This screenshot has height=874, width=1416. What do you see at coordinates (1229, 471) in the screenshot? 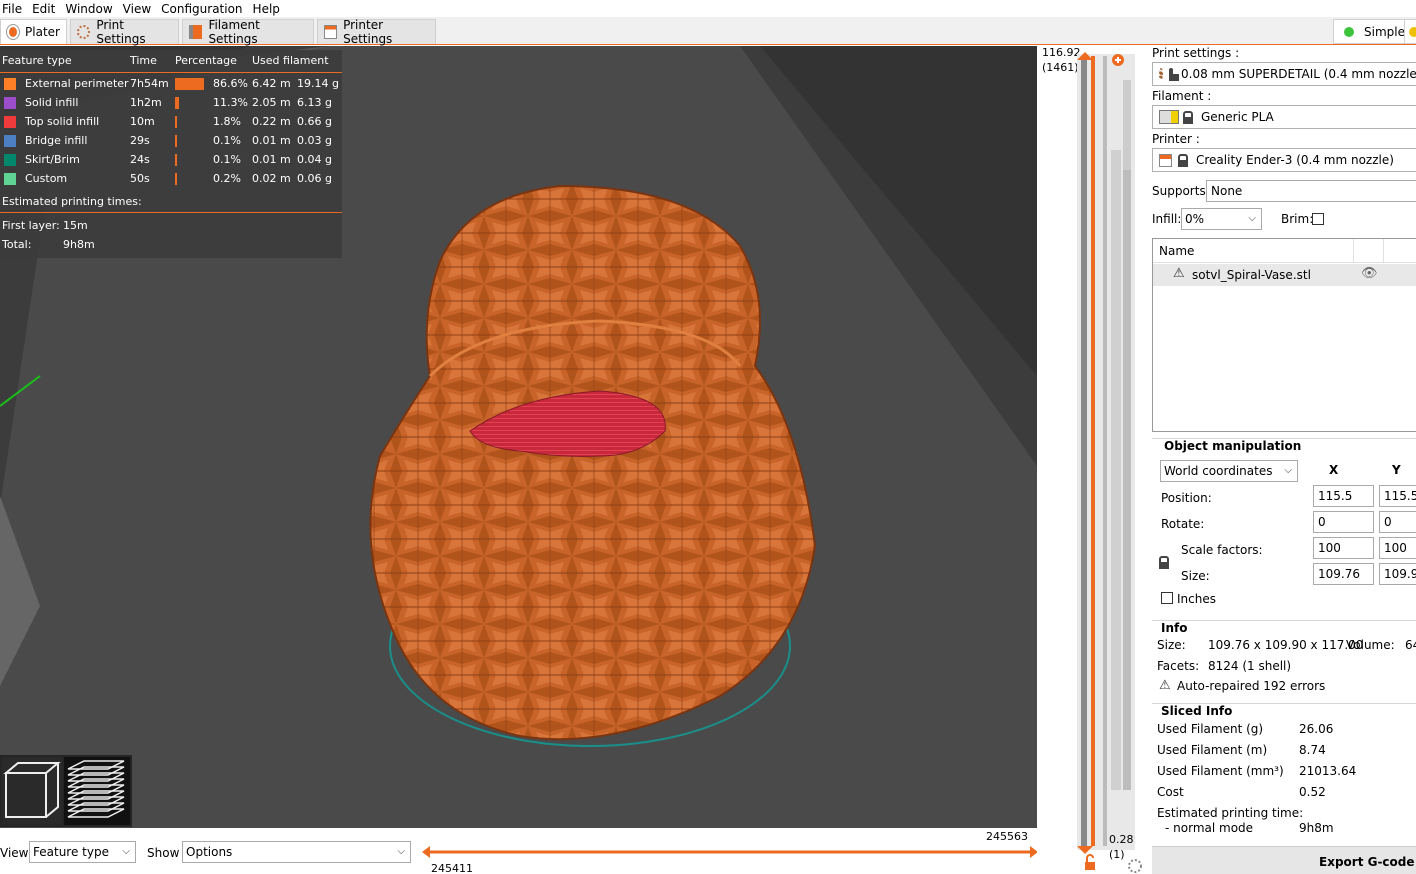
I see `coordinates-select: World coordinates ⌵` at bounding box center [1229, 471].